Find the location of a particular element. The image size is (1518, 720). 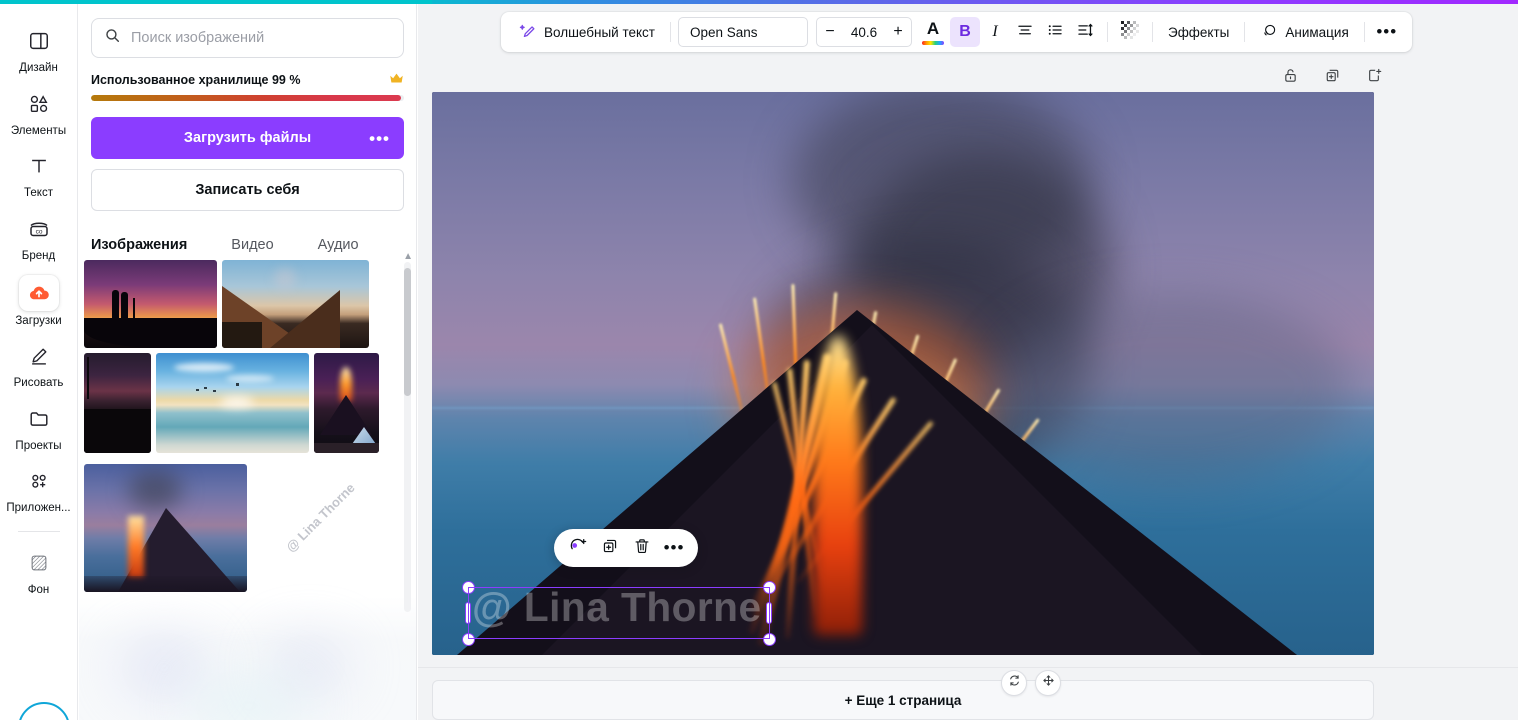

magic-text-button: Волшебный текст is located at coordinates (587, 32).